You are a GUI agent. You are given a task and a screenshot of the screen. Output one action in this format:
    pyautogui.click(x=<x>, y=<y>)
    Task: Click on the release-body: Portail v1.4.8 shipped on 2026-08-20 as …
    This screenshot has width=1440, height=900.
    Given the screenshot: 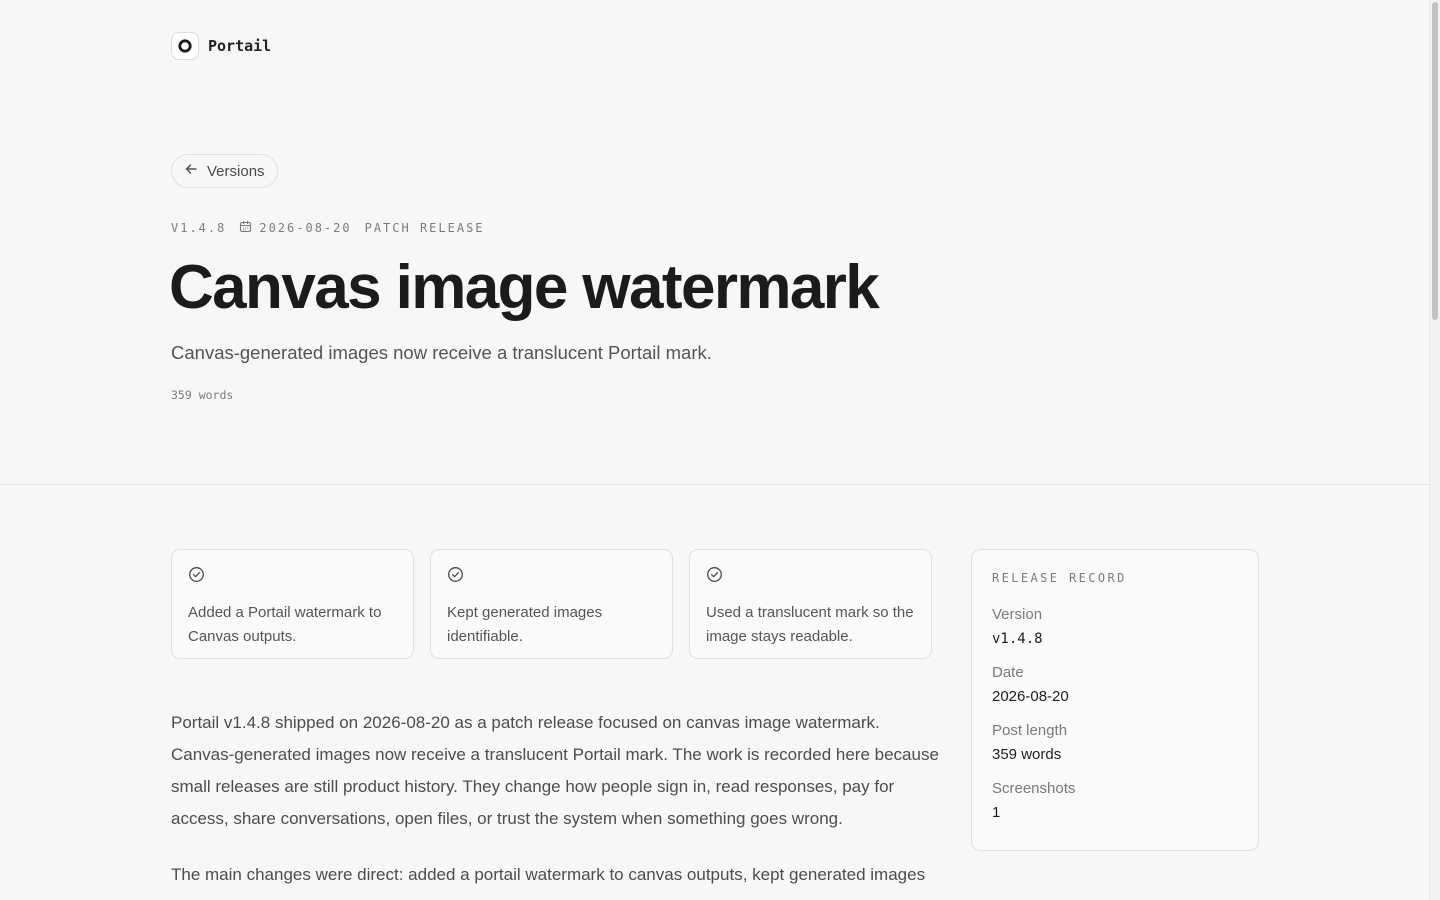 What is the action you would take?
    pyautogui.click(x=556, y=803)
    